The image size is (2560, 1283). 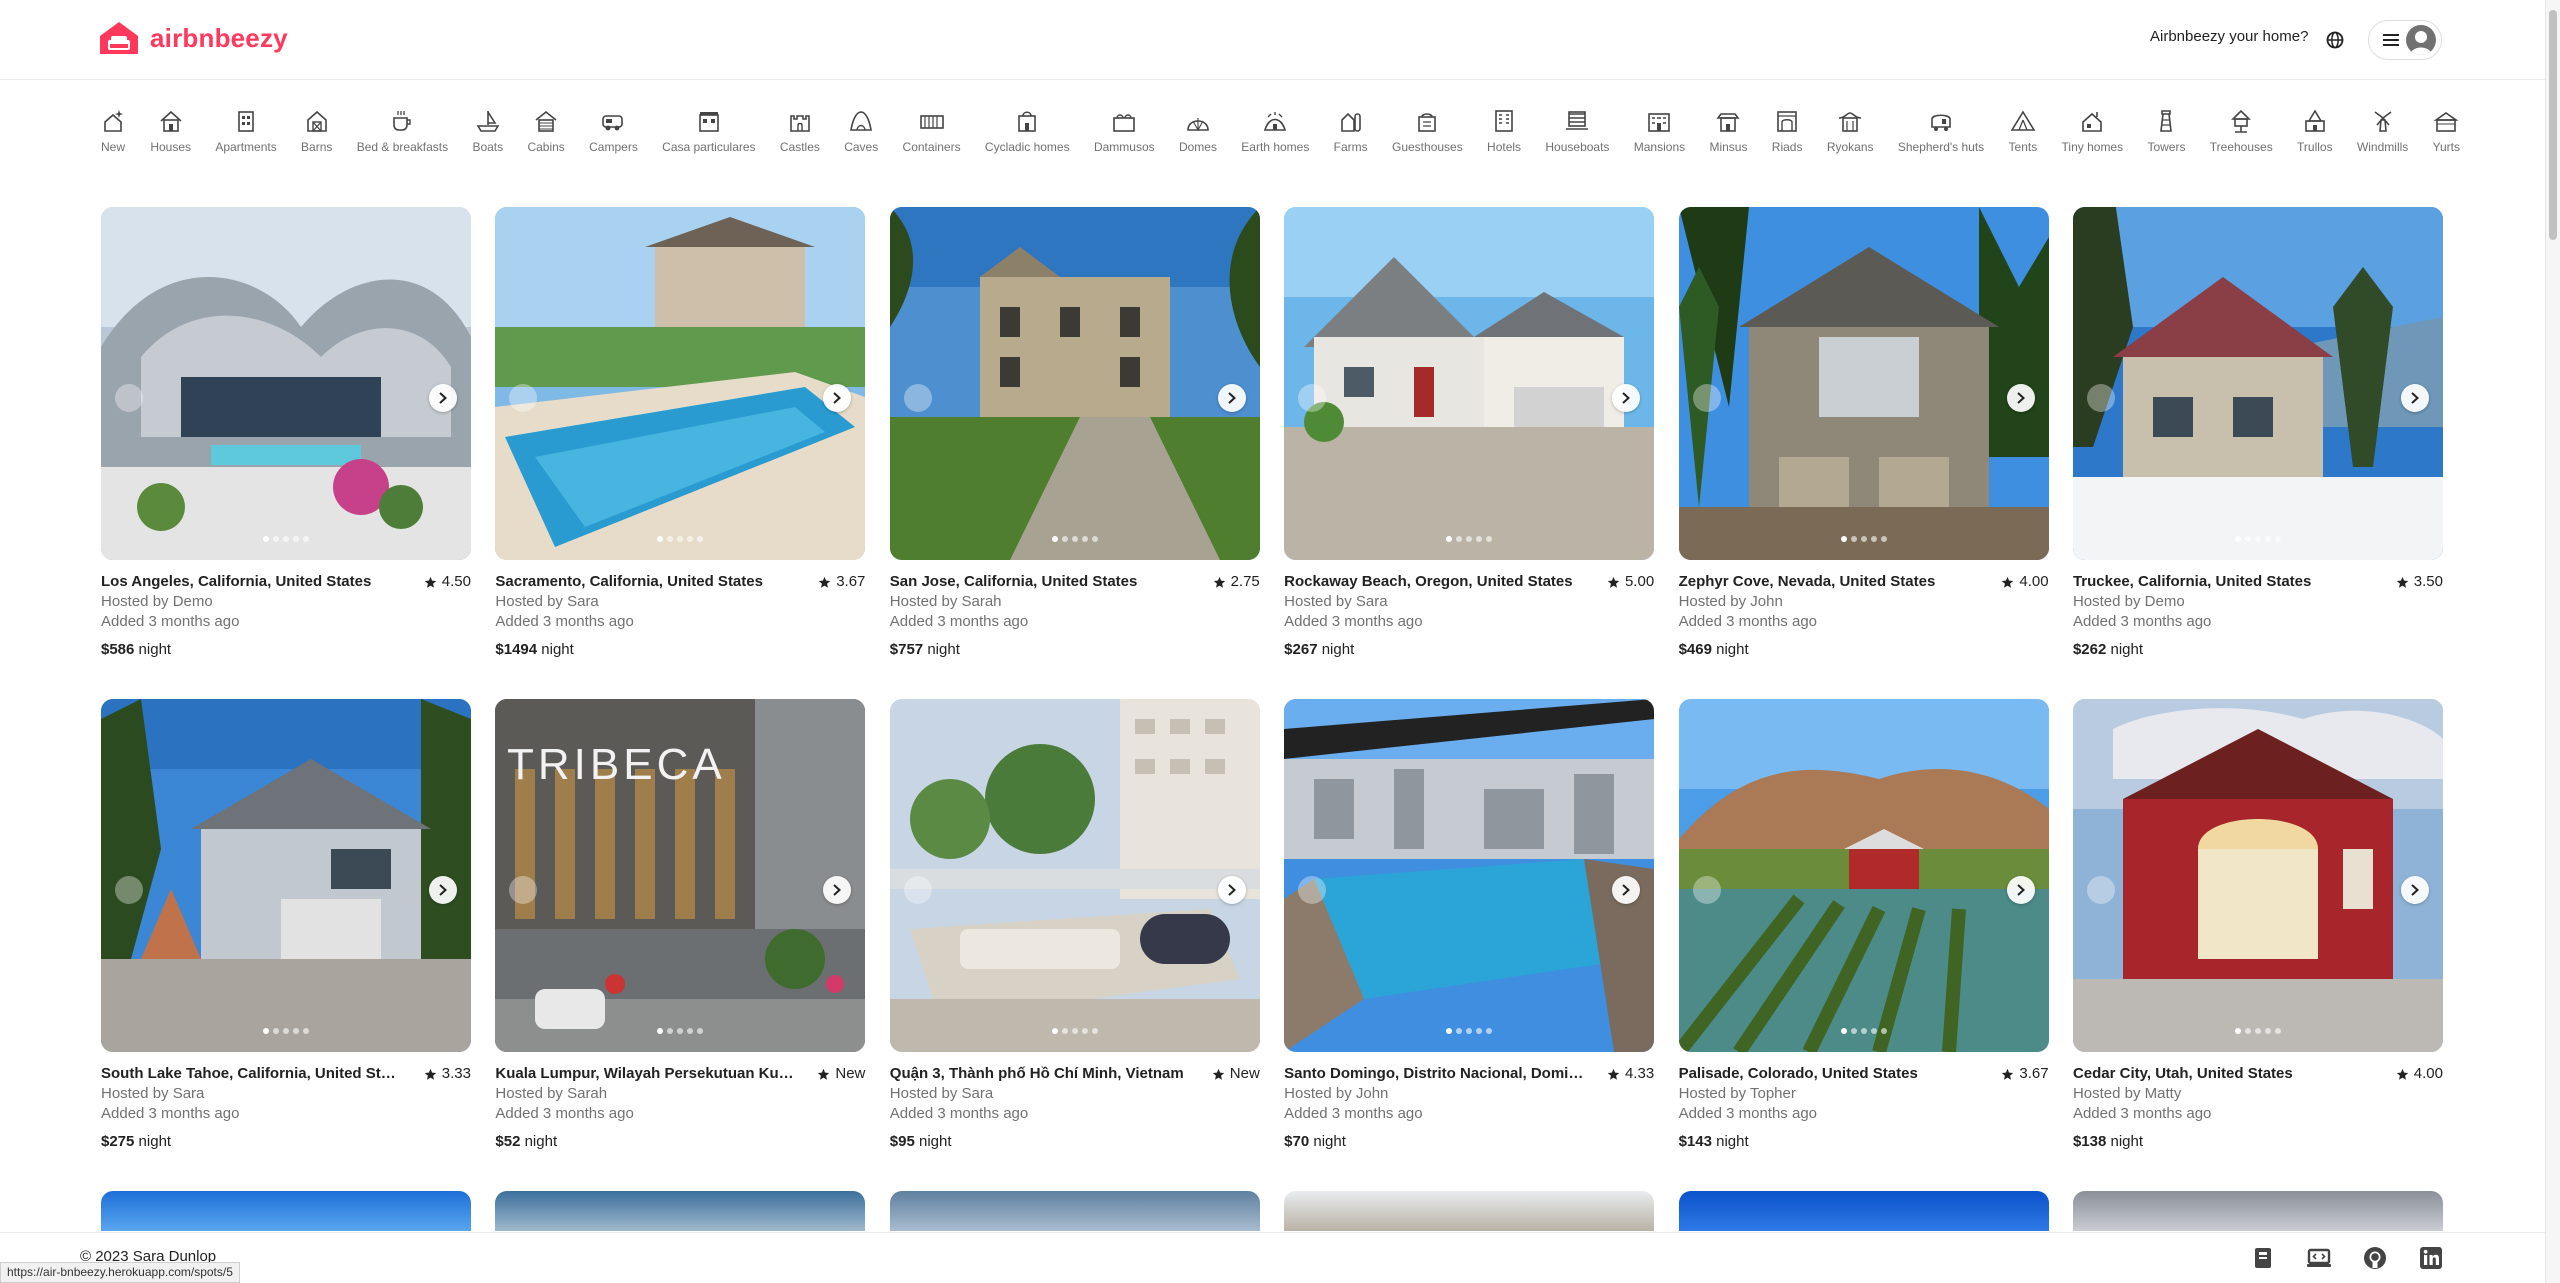 I want to click on category-tiny-homes: Tiny homes, so click(x=2092, y=138).